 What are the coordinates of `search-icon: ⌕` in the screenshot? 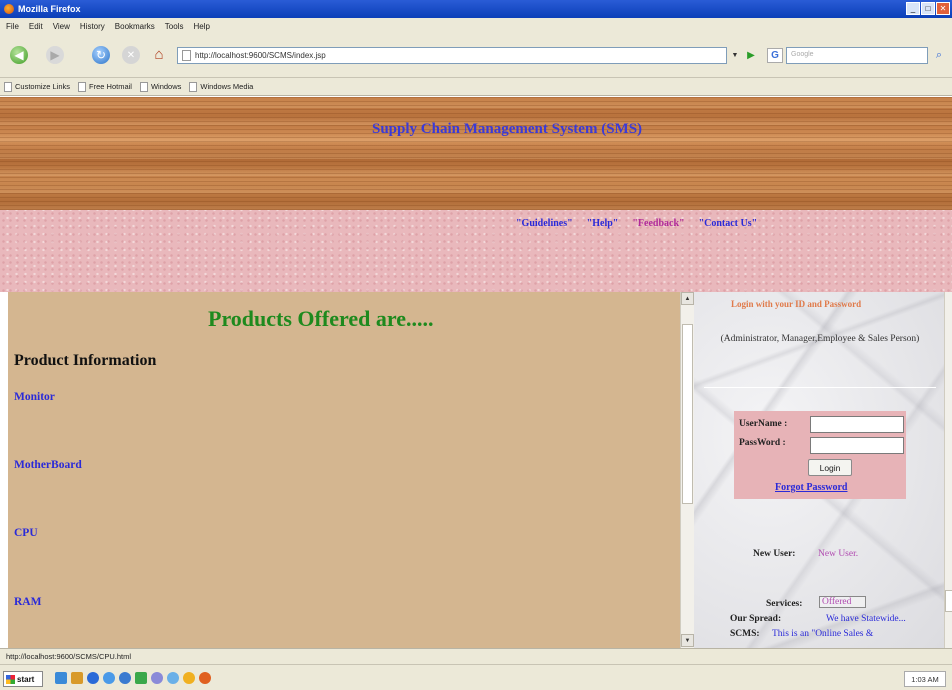 It's located at (939, 55).